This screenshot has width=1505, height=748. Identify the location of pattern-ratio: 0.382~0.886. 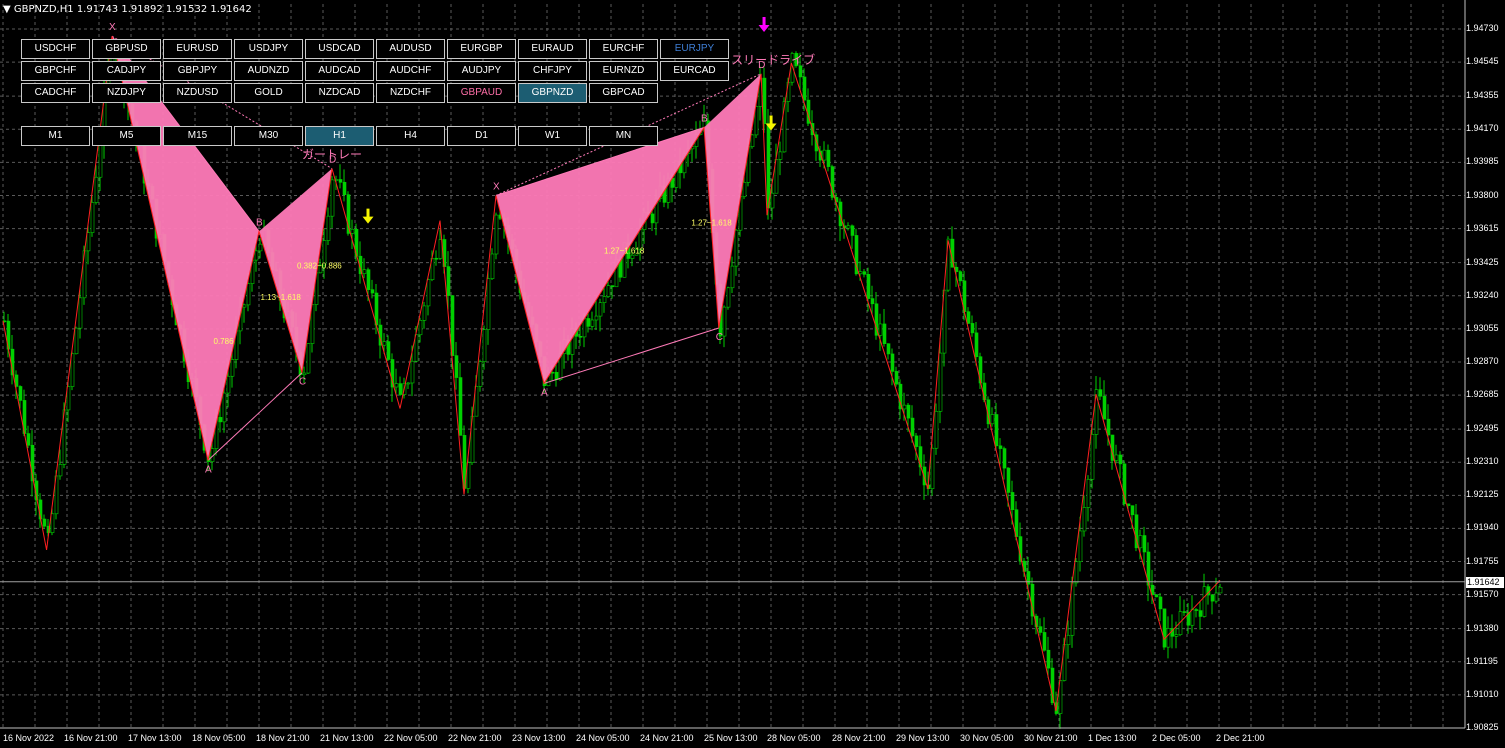
(319, 266).